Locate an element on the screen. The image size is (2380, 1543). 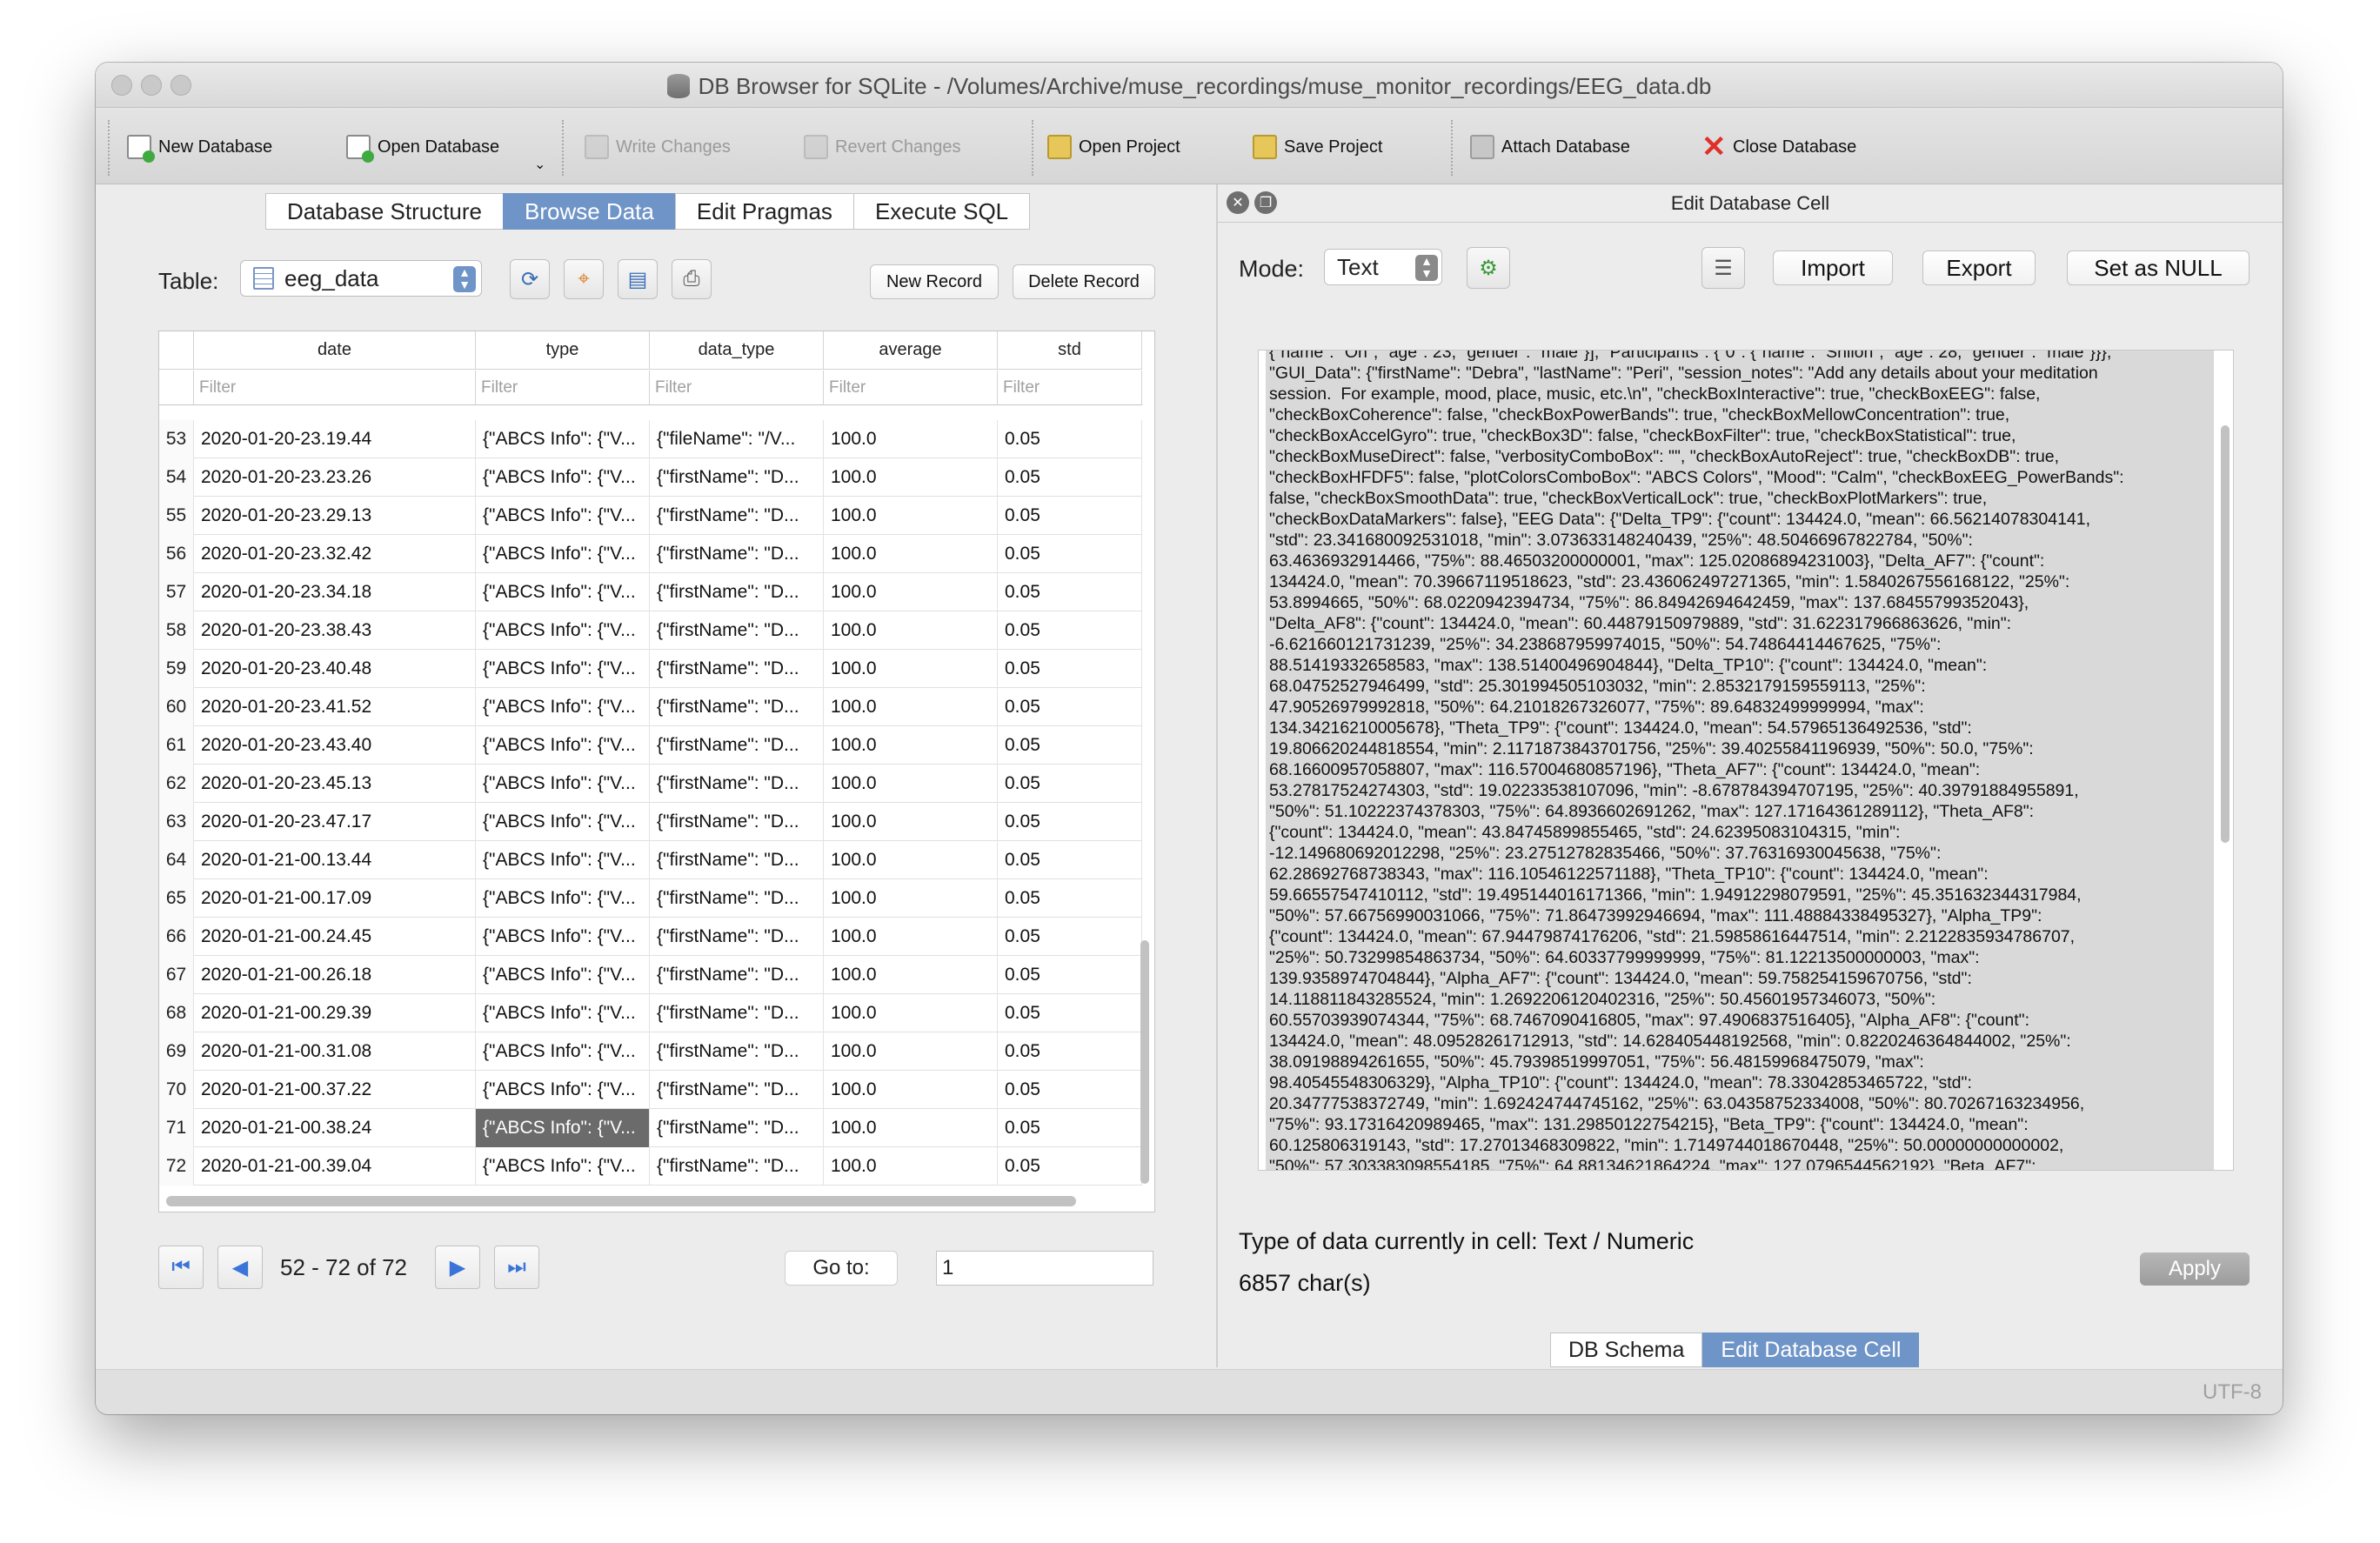
revert-changes-button: Revert Changes is located at coordinates (882, 147).